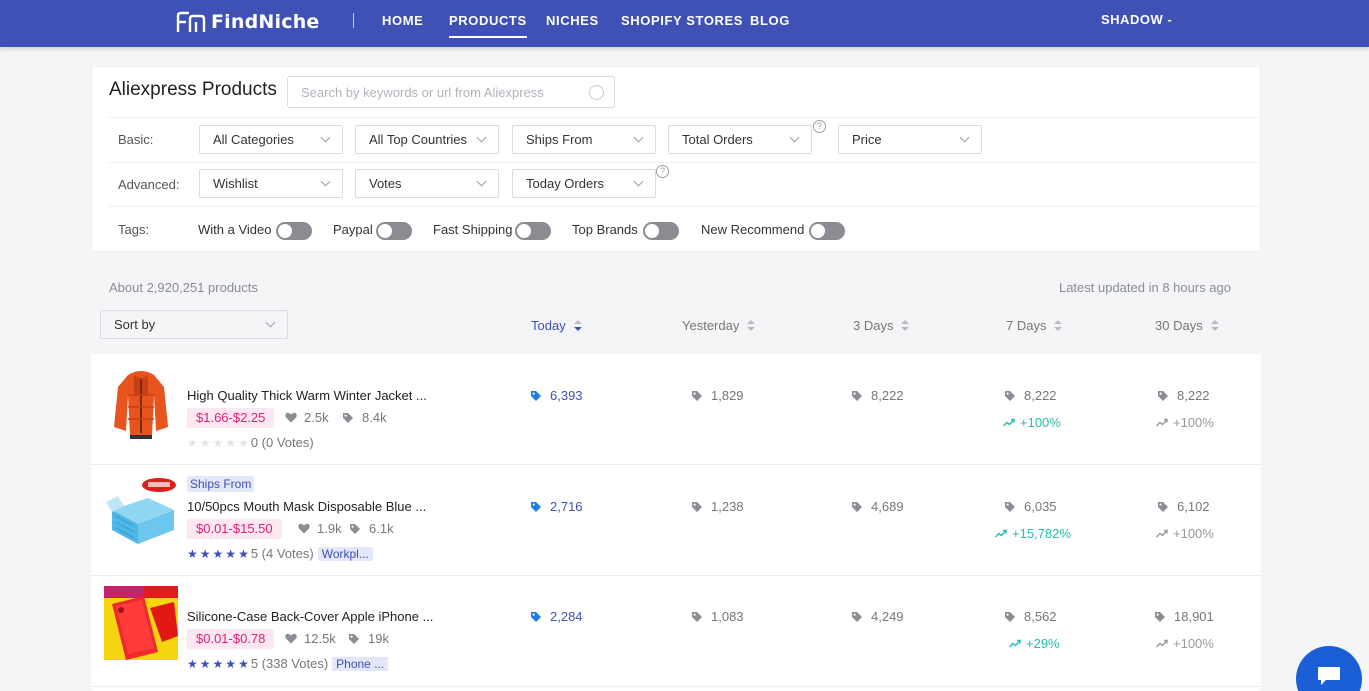 The width and height of the screenshot is (1369, 691). Describe the element at coordinates (566, 395) in the screenshot. I see `value: 6,393` at that location.